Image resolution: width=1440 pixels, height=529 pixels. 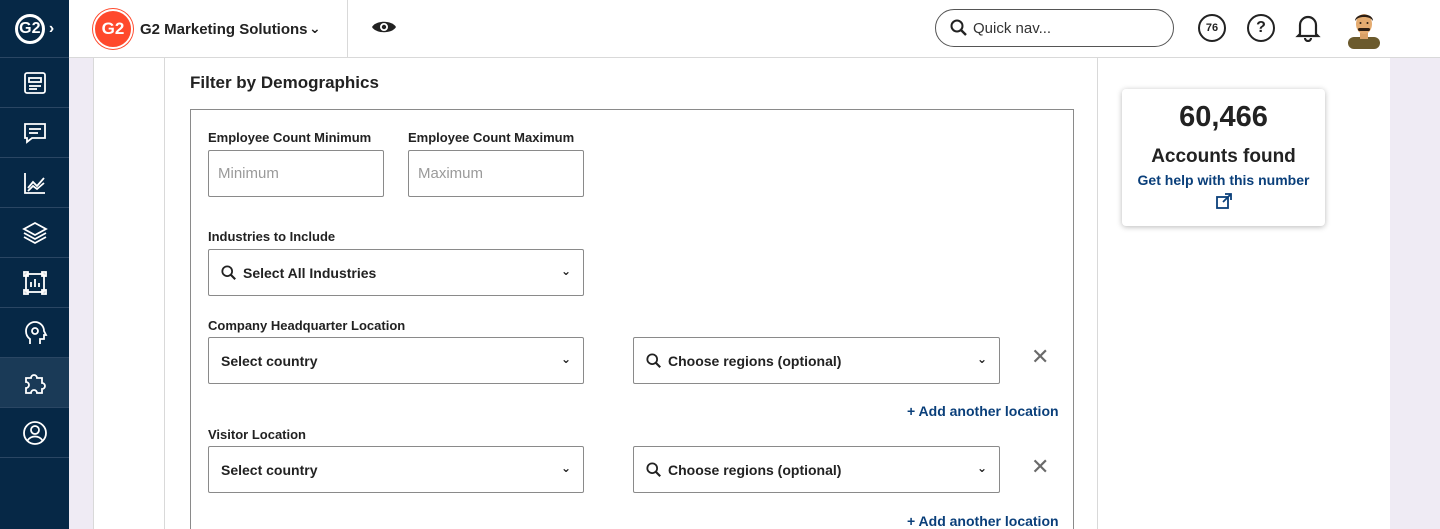 I want to click on quick-nav-input, so click(x=1058, y=28).